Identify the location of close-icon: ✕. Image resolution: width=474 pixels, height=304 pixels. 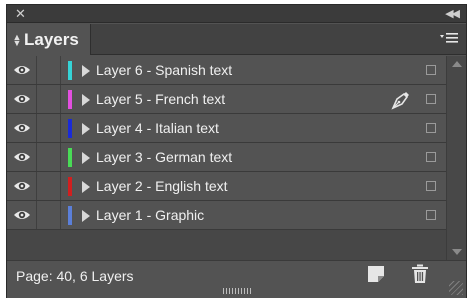
(20, 14).